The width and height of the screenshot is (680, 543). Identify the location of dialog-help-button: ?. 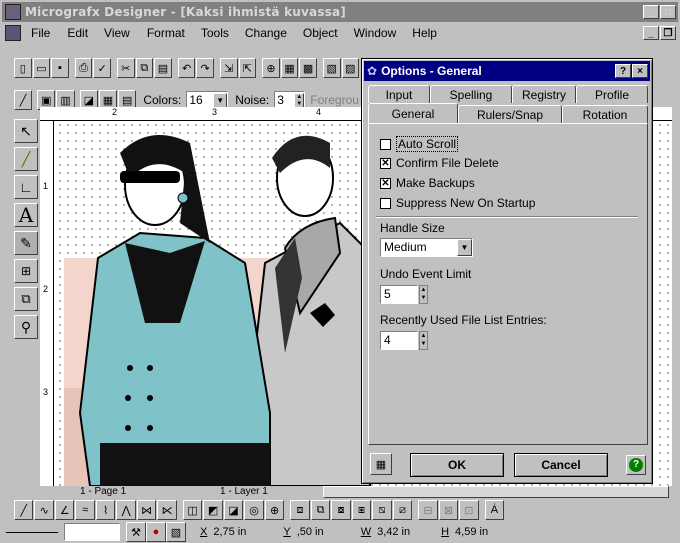
(623, 71).